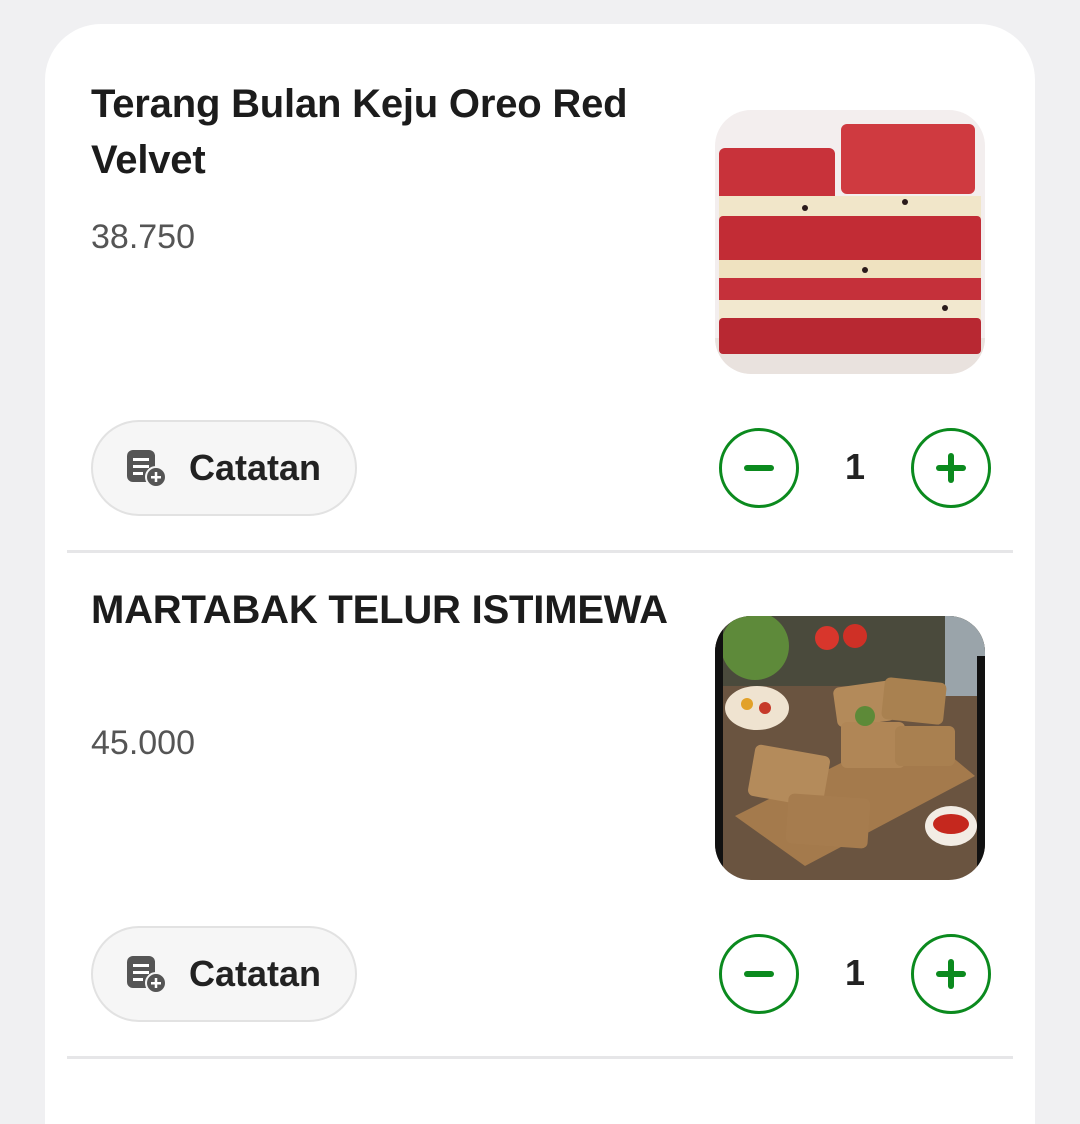 This screenshot has width=1080, height=1124. Describe the element at coordinates (143, 237) in the screenshot. I see `item-price: 38.750` at that location.